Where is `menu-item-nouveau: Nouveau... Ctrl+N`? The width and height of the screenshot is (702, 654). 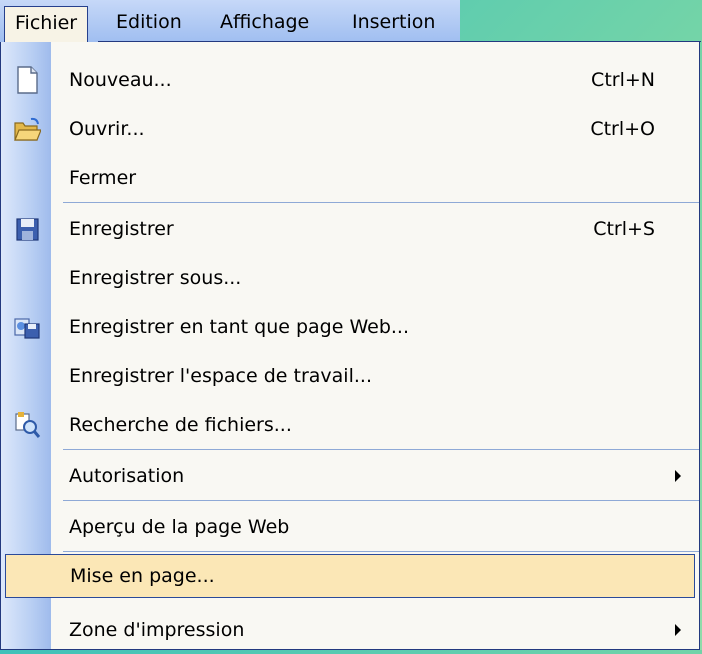 menu-item-nouveau: Nouveau... Ctrl+N is located at coordinates (350, 80).